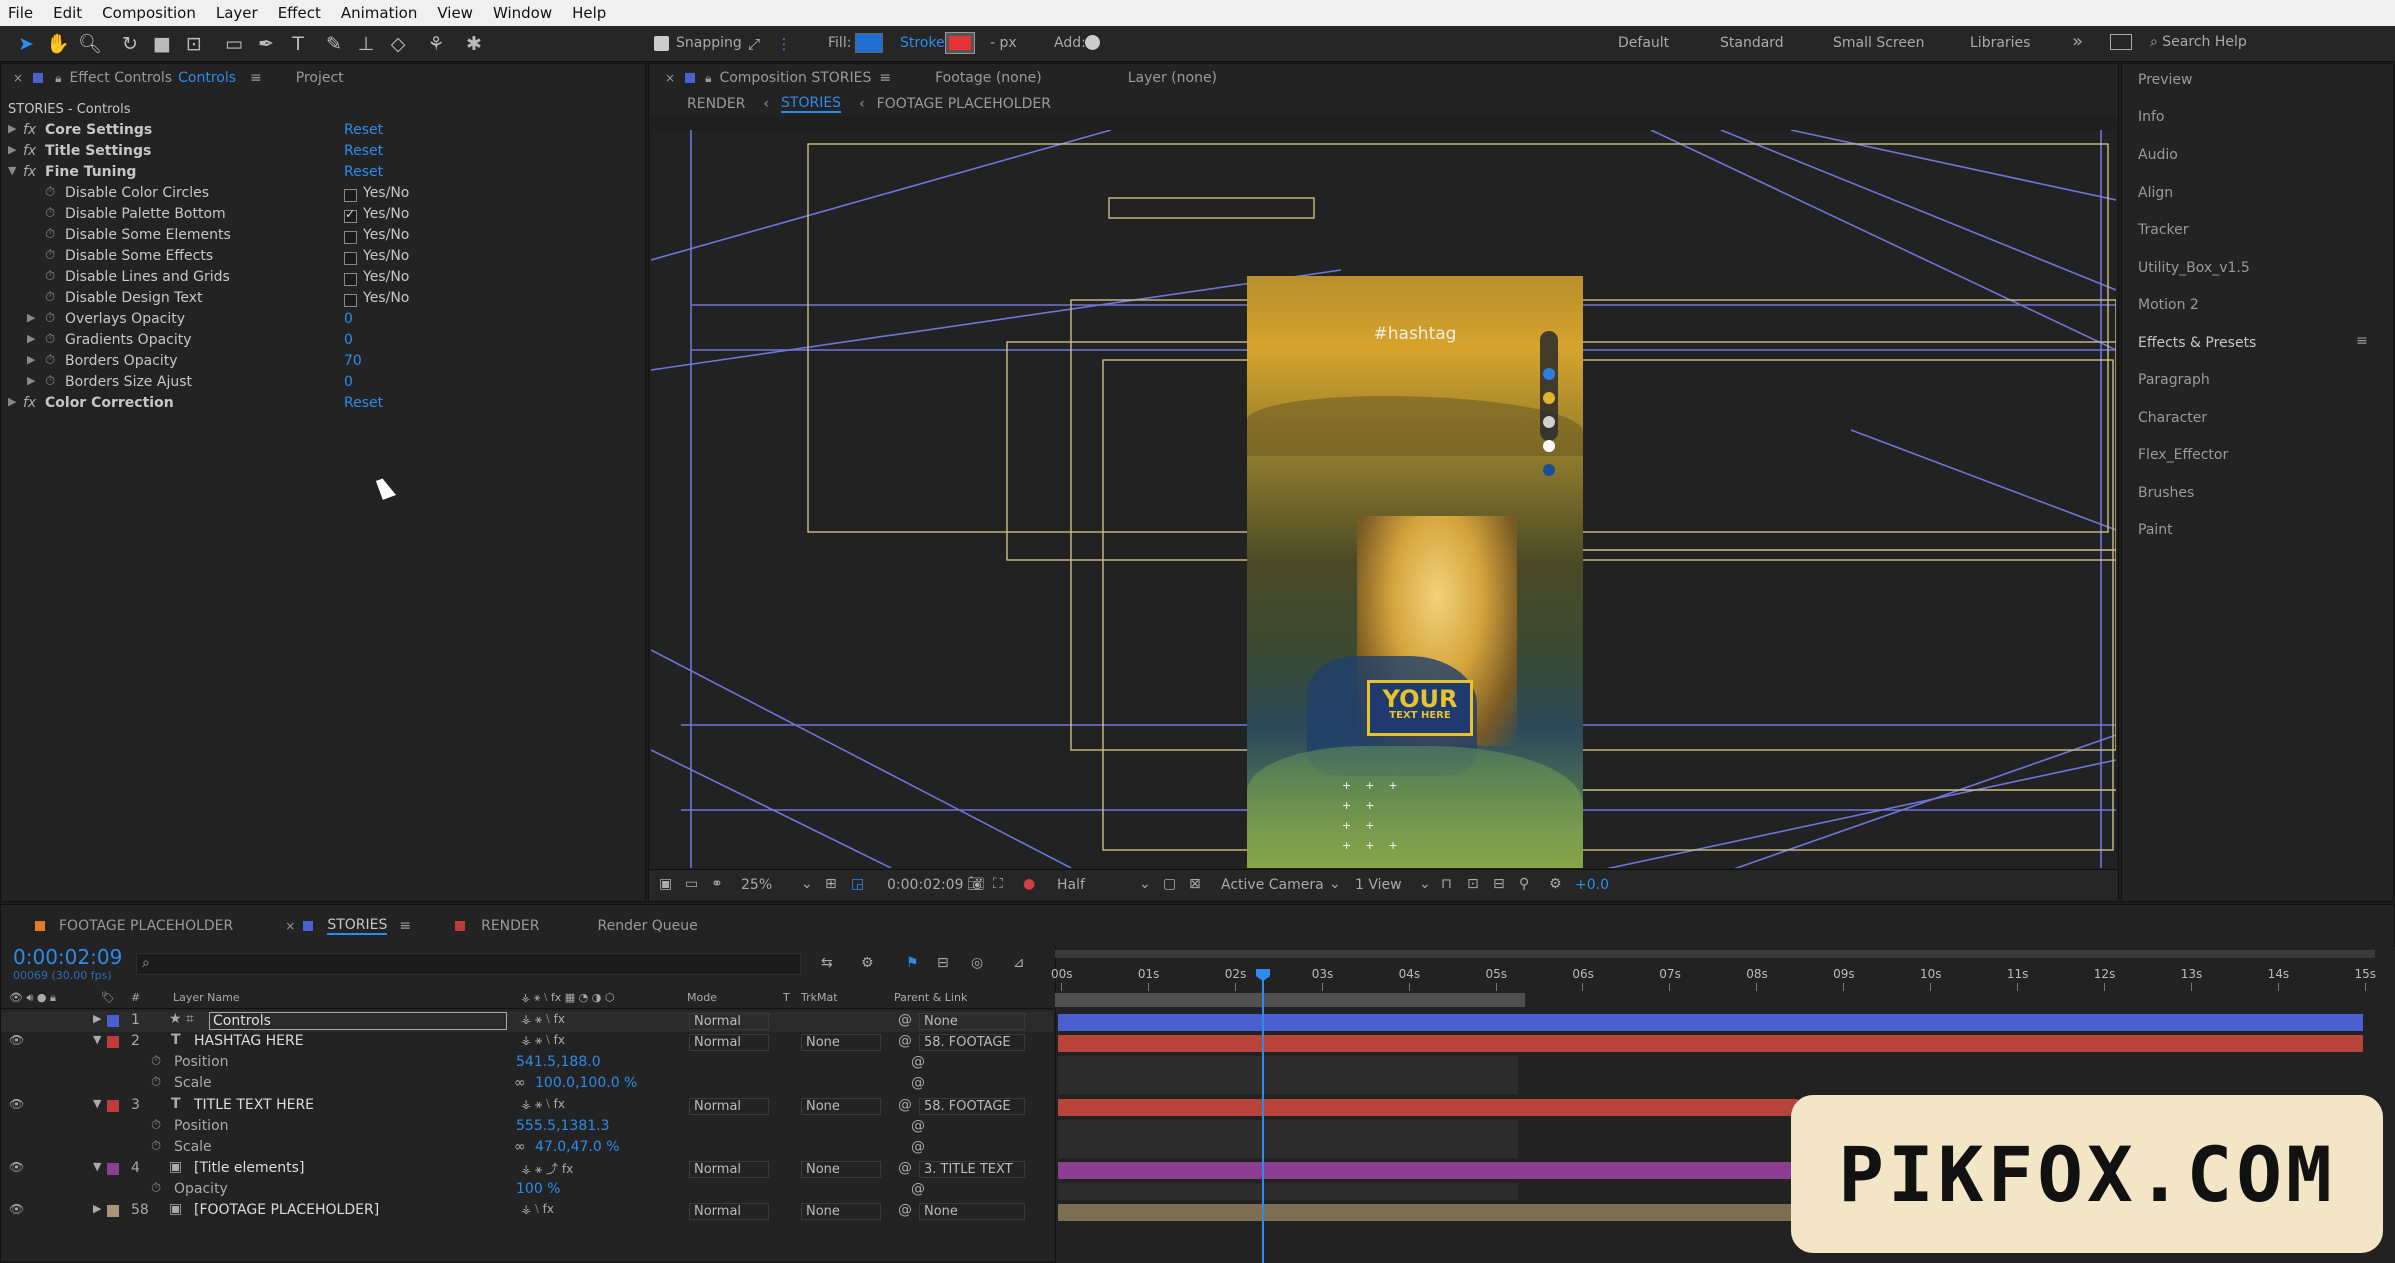  I want to click on effect-controls-tab-name: Controls, so click(207, 78).